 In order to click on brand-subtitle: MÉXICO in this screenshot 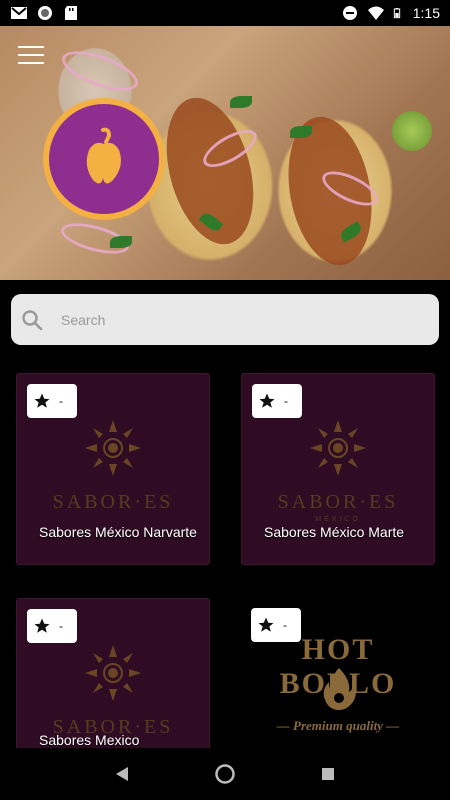, I will do `click(338, 519)`.